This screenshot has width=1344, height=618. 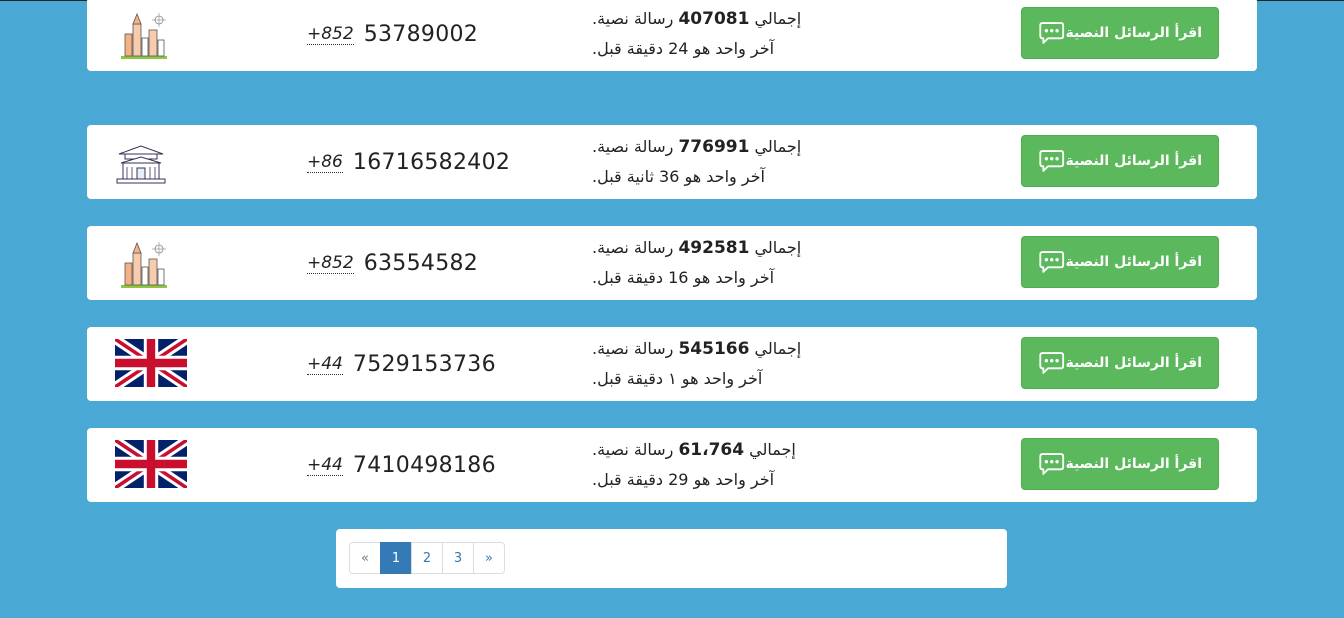 I want to click on last-message-time: آخر واحد هو ١ دقيقة قبل., so click(x=677, y=378).